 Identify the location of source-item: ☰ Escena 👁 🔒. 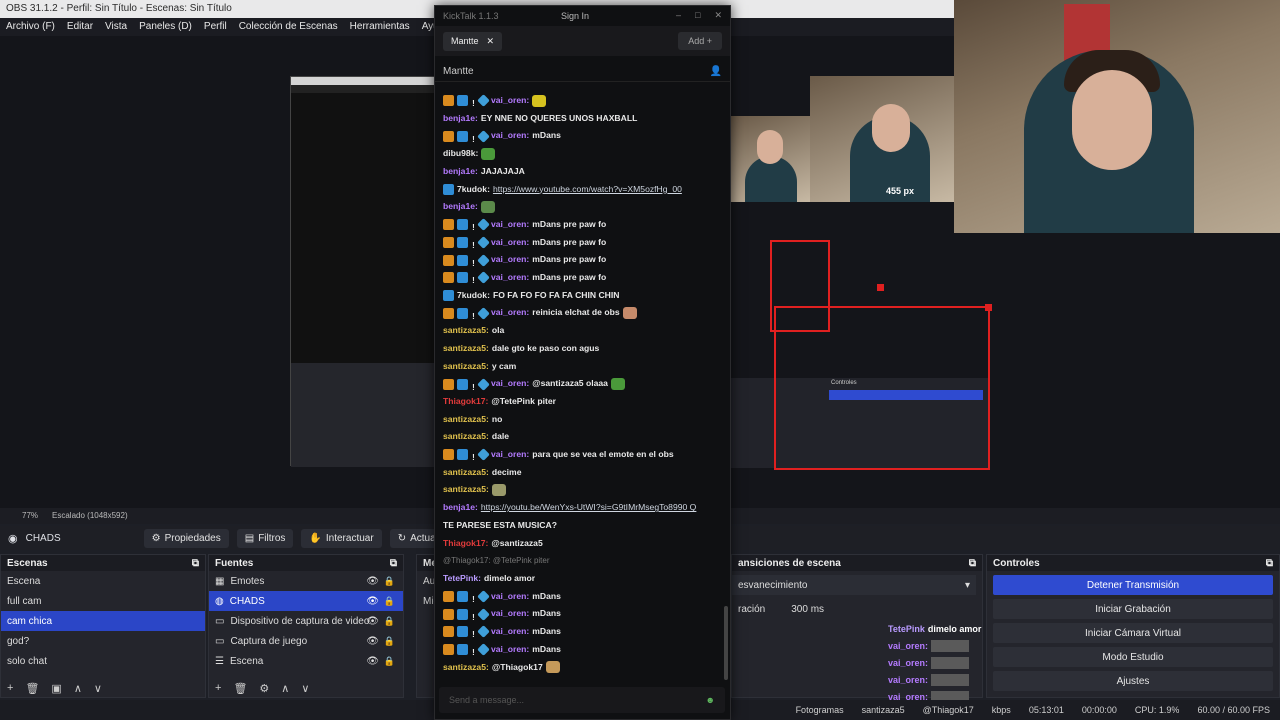
(306, 661).